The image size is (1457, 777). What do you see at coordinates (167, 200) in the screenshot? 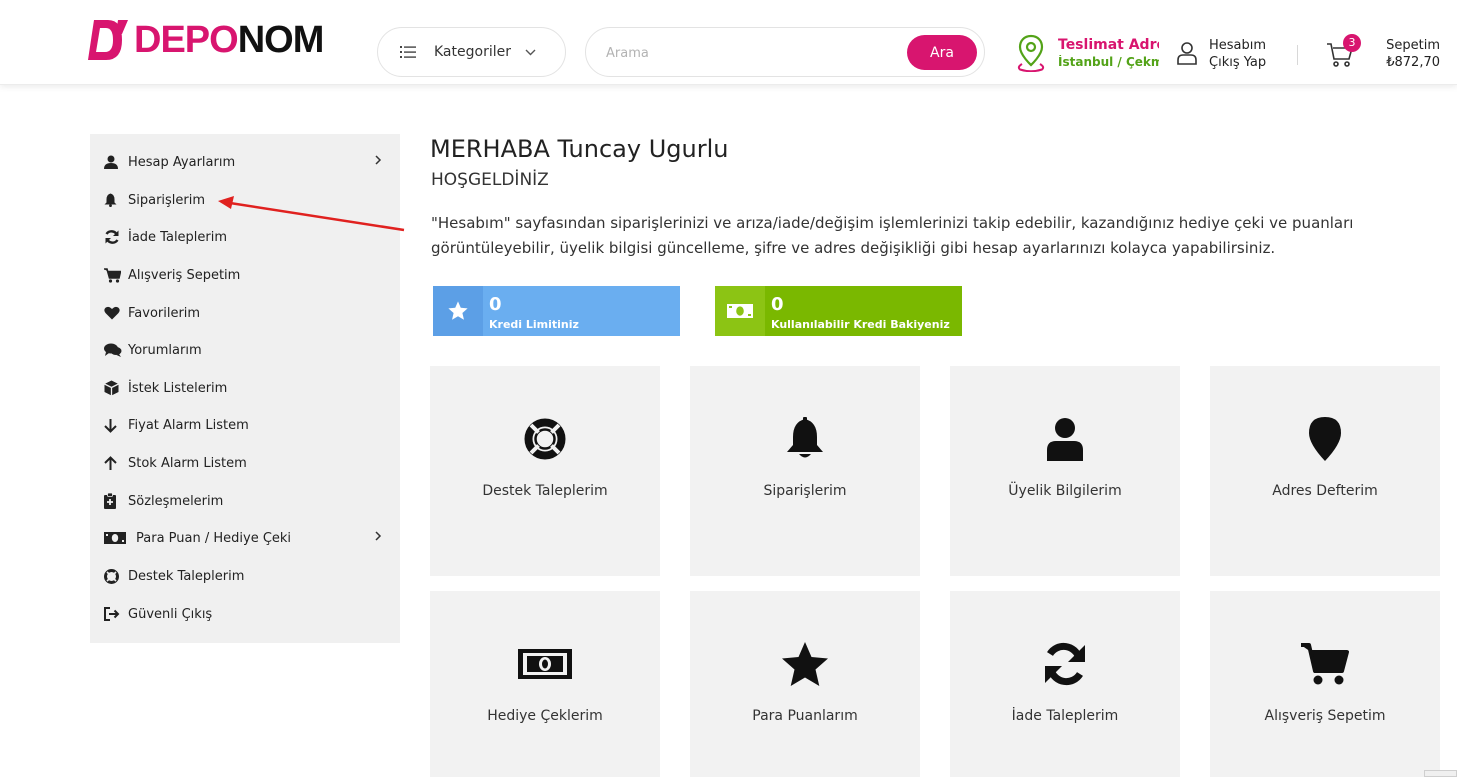
I see `sidebar-item-label: Siparişlerim` at bounding box center [167, 200].